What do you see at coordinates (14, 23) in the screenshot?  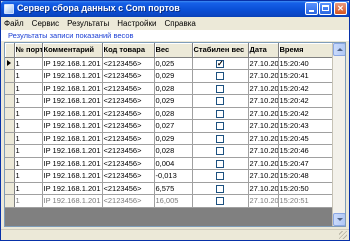 I see `menu-file: Файл` at bounding box center [14, 23].